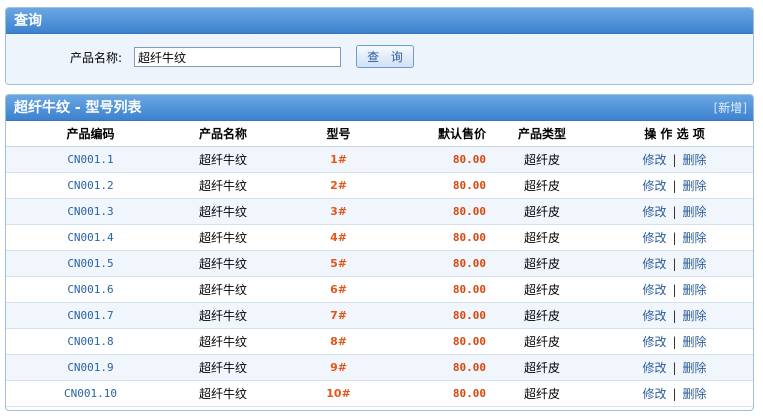 Image resolution: width=763 pixels, height=419 pixels. I want to click on cell-product-code: CN001.2, so click(90, 185).